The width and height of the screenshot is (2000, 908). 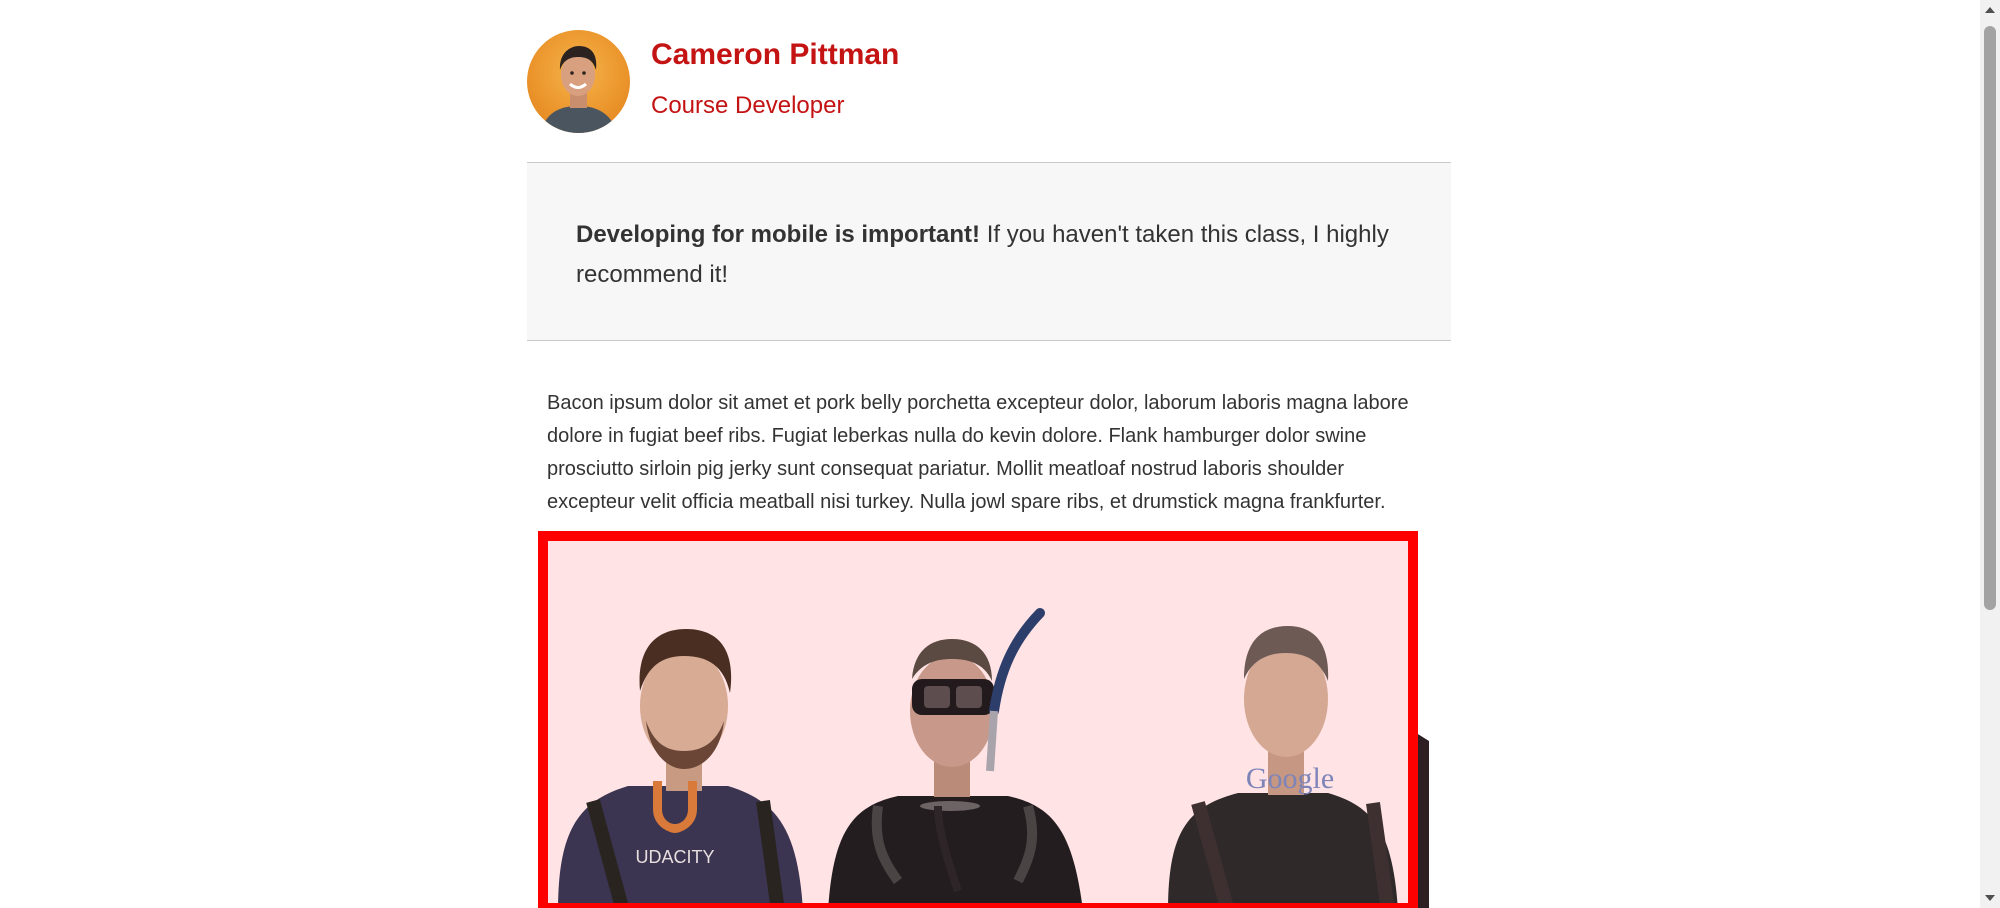 What do you see at coordinates (1290, 778) in the screenshot?
I see `shirt-right-text: Google` at bounding box center [1290, 778].